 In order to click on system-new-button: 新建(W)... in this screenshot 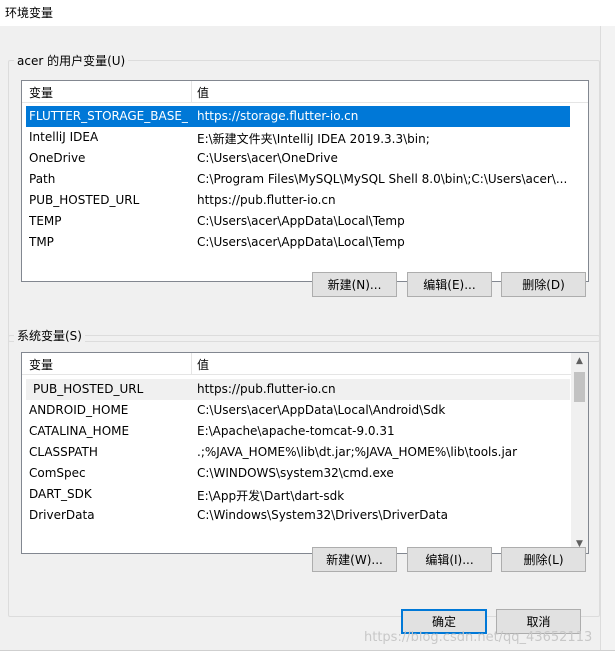, I will do `click(354, 559)`.